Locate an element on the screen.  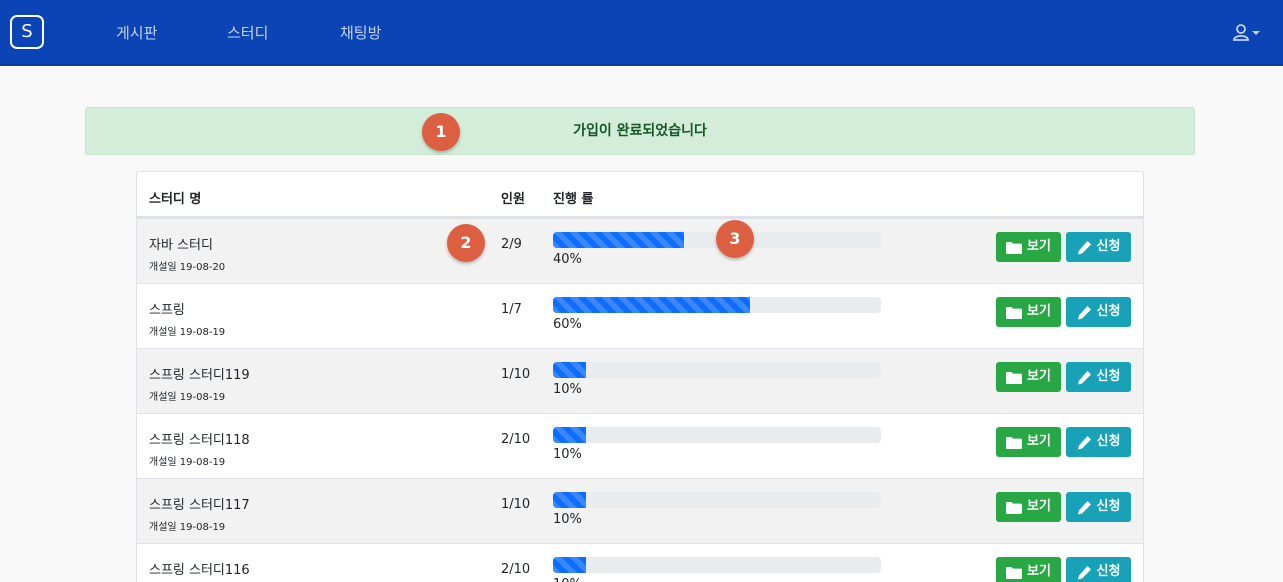
user-menu-dropdown is located at coordinates (1248, 33).